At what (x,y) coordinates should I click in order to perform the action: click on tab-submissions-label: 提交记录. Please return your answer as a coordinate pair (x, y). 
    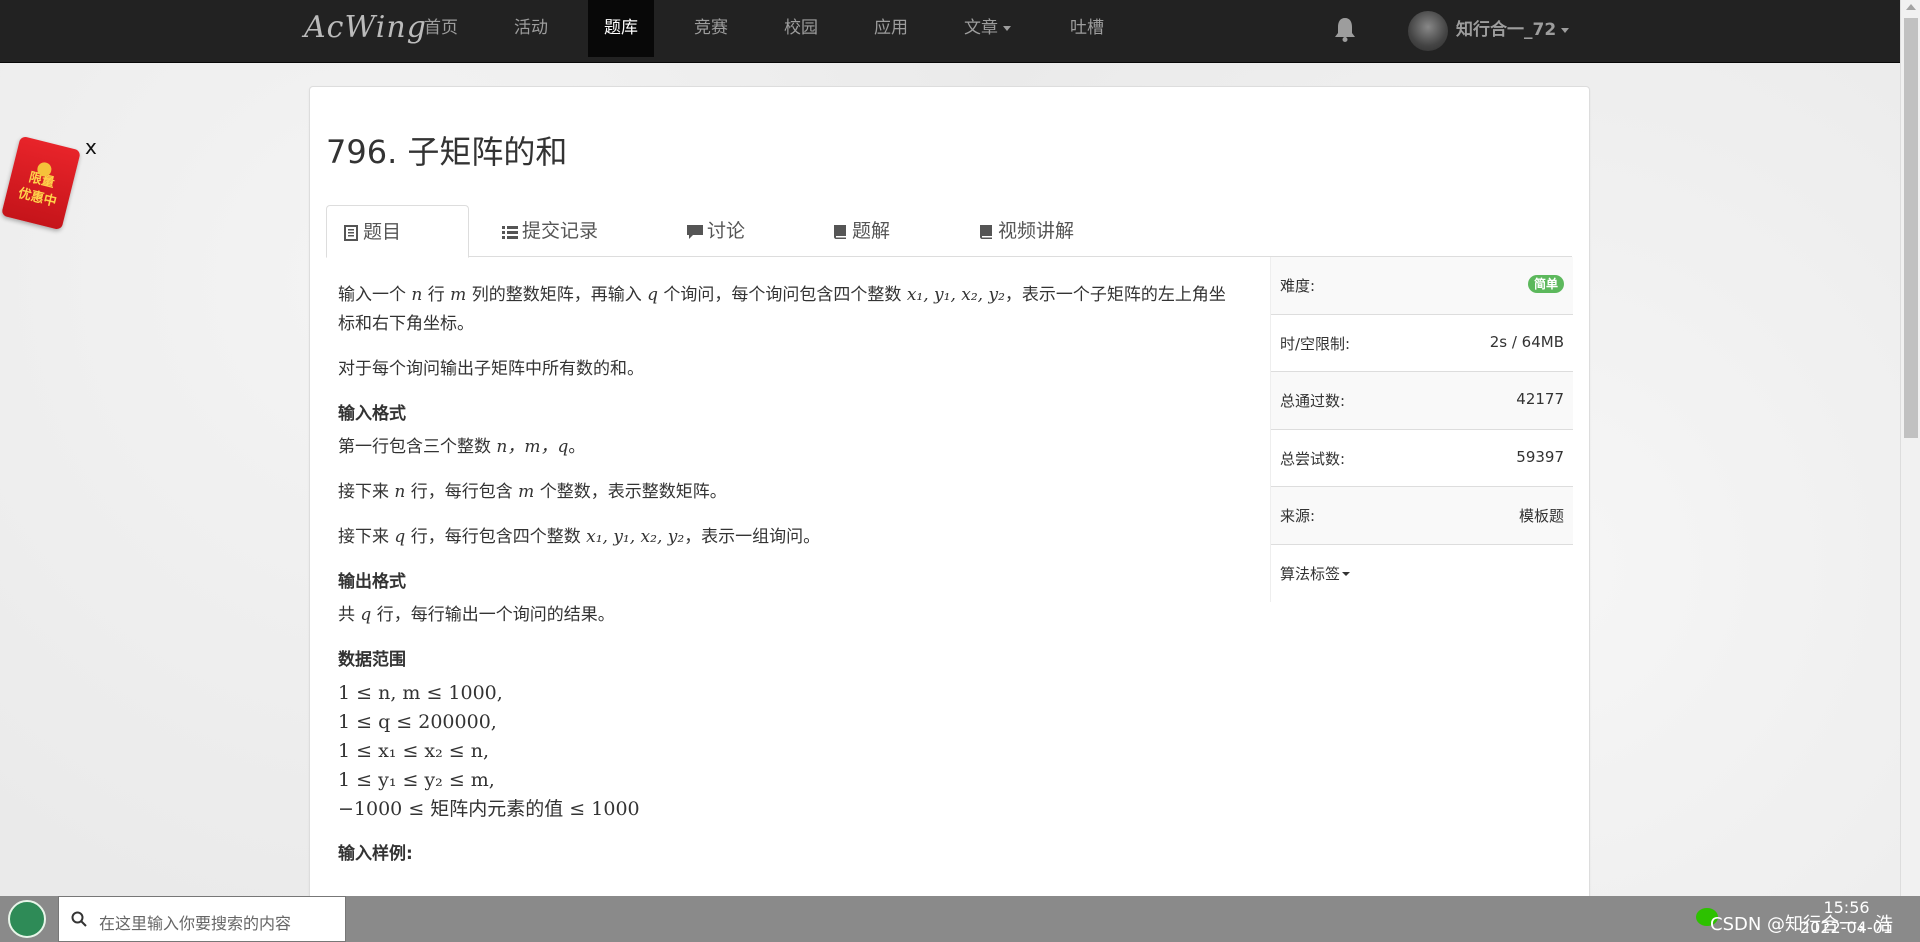
    Looking at the image, I should click on (560, 231).